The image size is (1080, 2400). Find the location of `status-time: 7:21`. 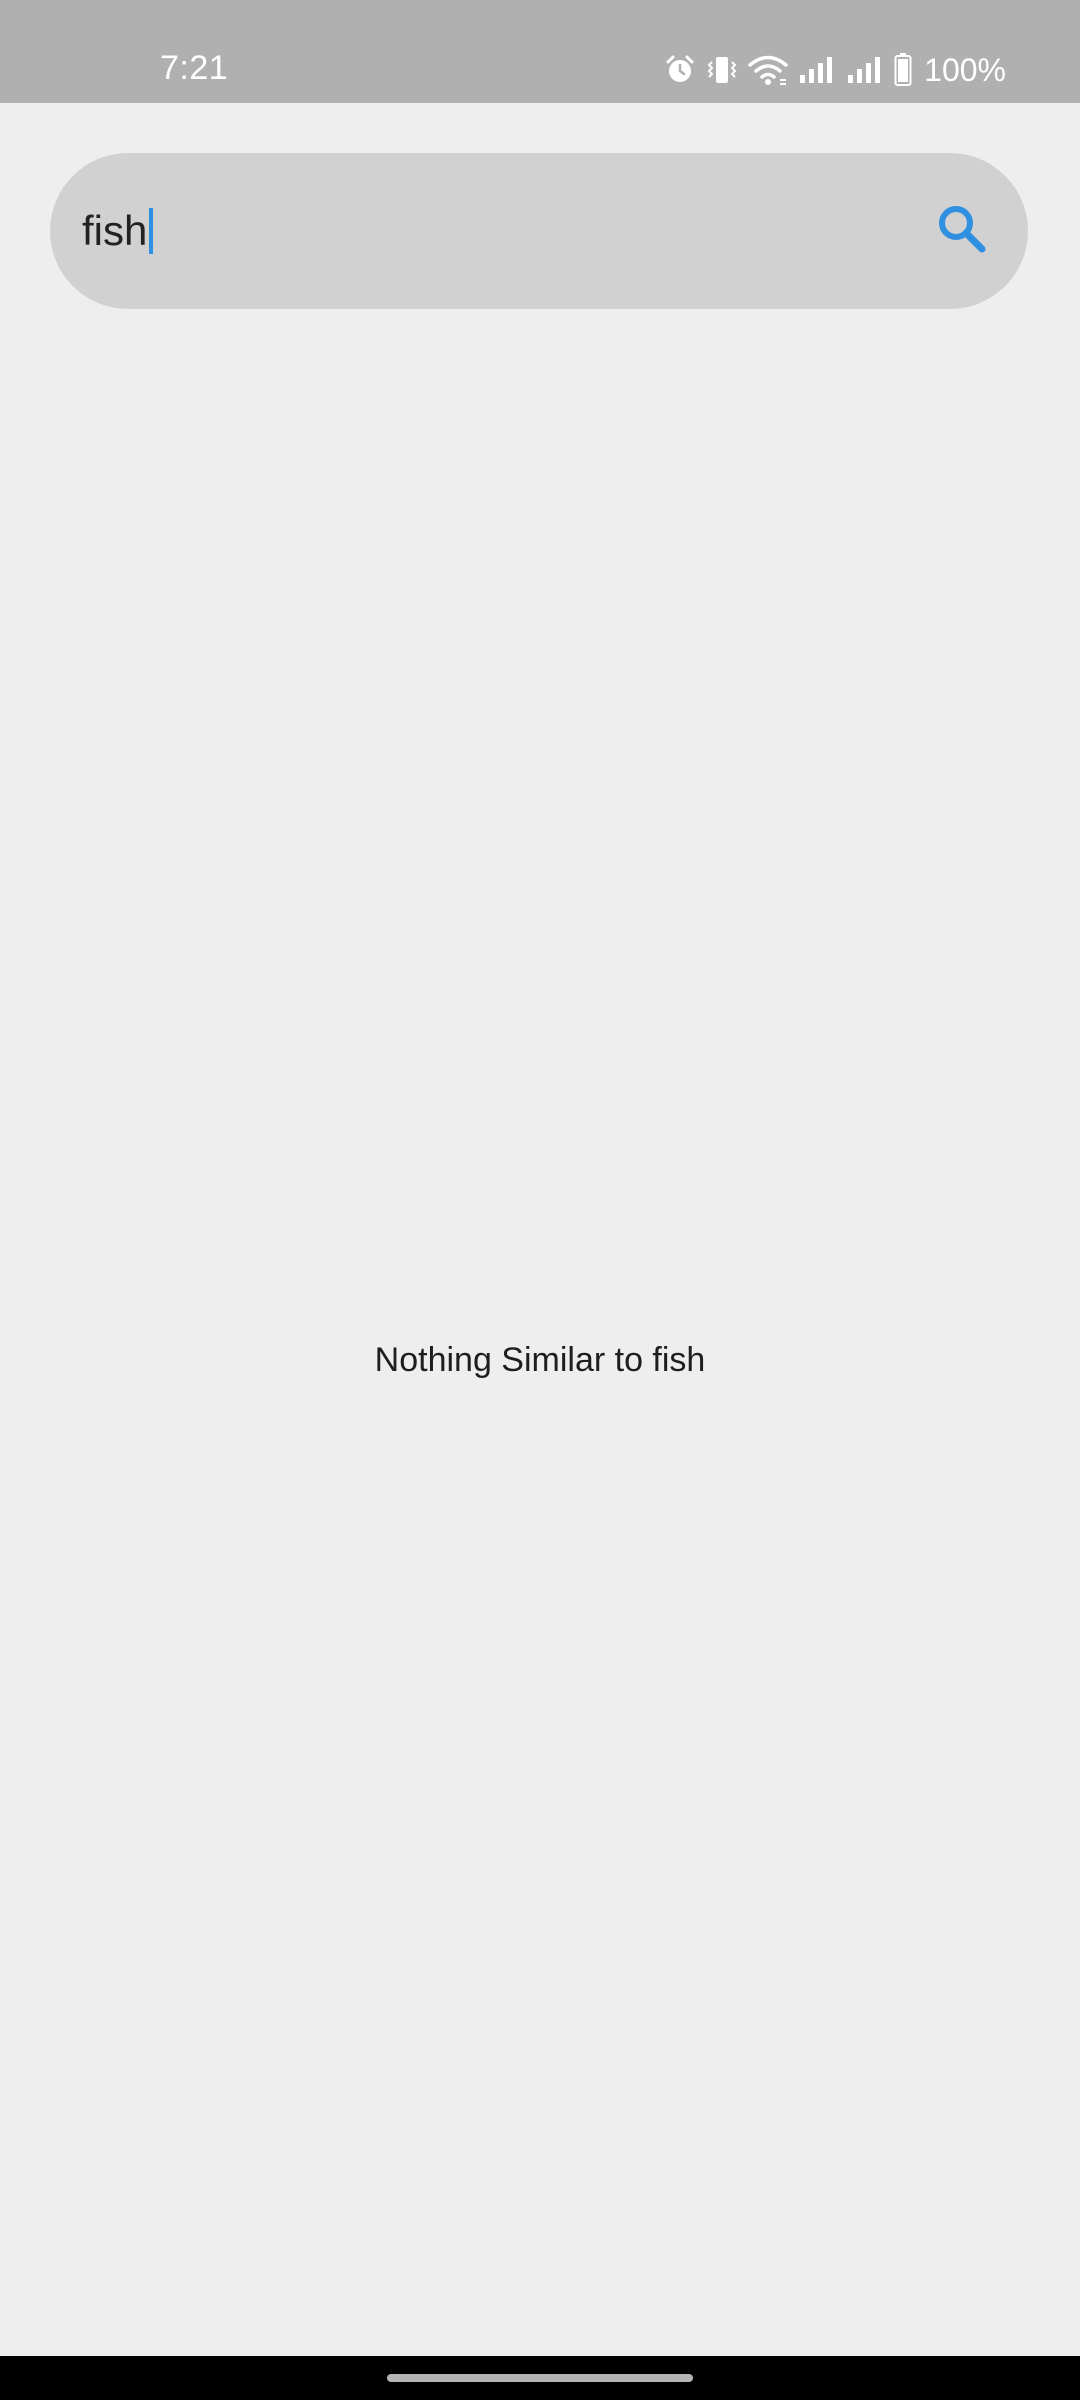

status-time: 7:21 is located at coordinates (194, 68).